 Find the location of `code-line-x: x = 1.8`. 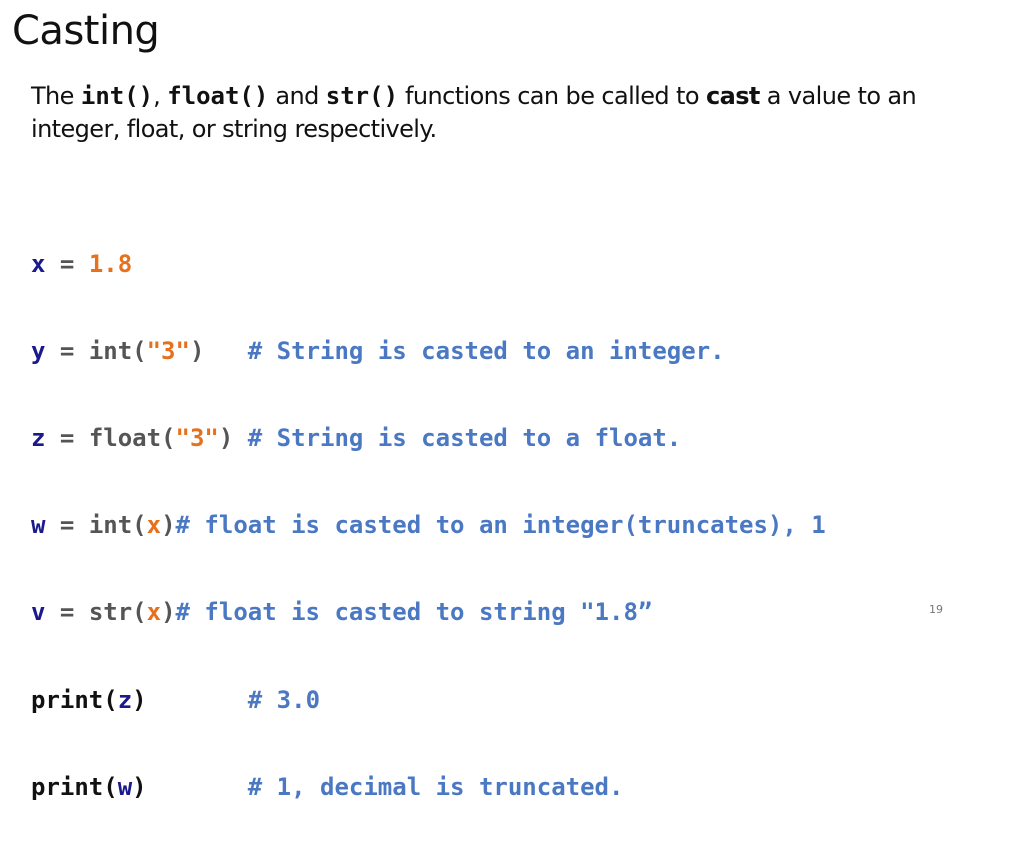

code-line-x: x = 1.8 is located at coordinates (428, 265).